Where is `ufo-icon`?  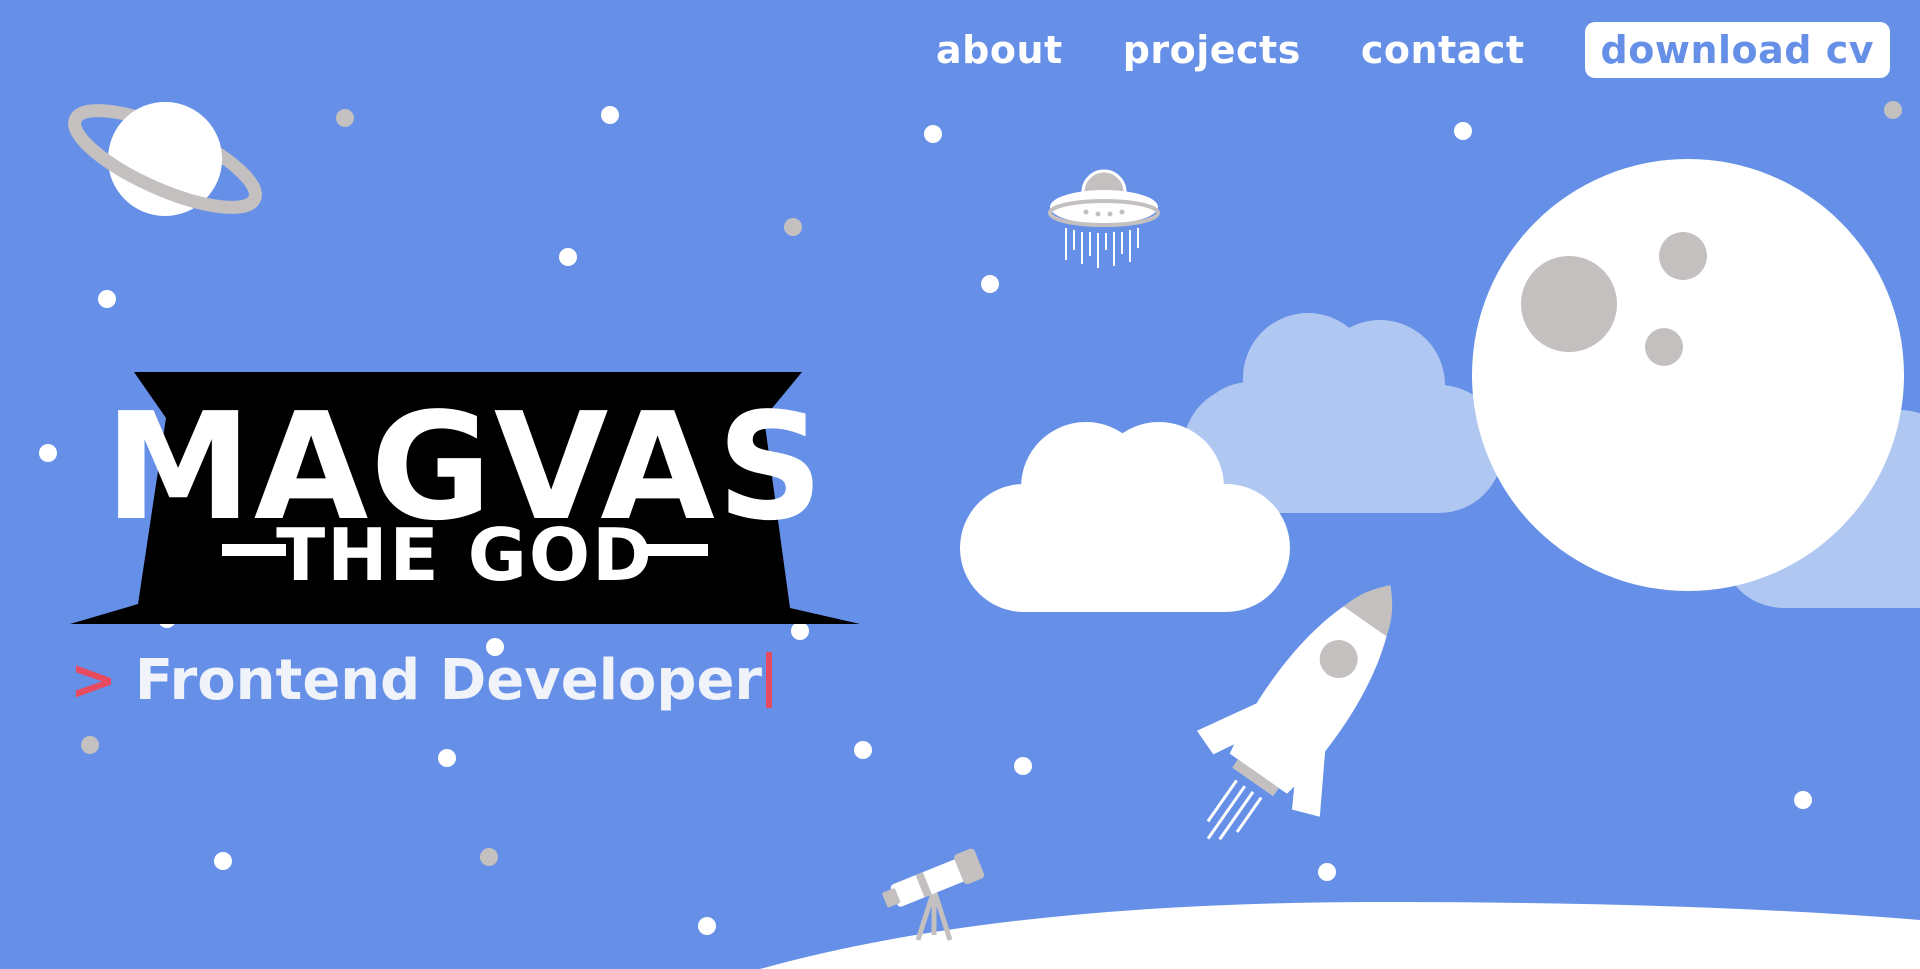
ufo-icon is located at coordinates (1104, 218).